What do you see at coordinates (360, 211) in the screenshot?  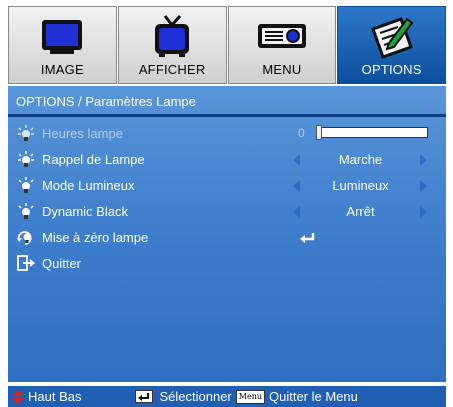 I see `dynamic-black-value: Arrêt` at bounding box center [360, 211].